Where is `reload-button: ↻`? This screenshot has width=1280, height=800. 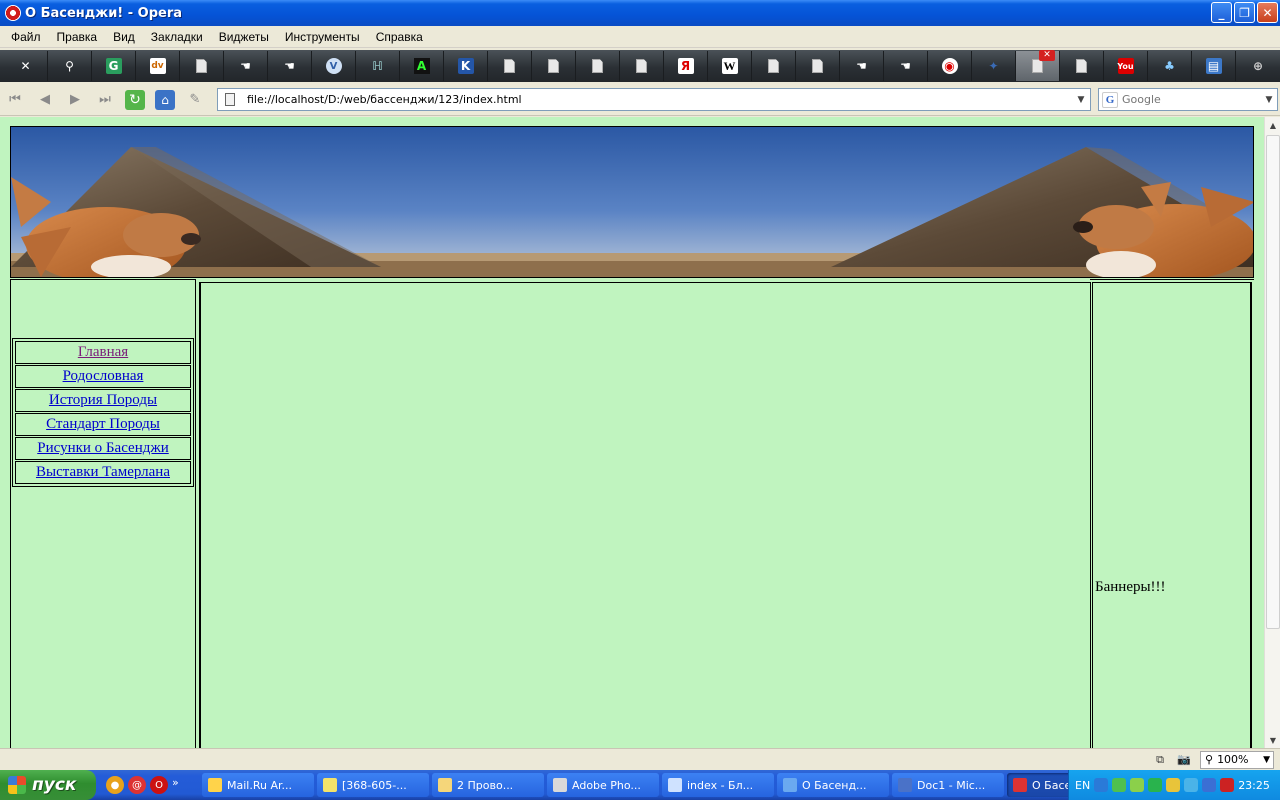 reload-button: ↻ is located at coordinates (135, 100).